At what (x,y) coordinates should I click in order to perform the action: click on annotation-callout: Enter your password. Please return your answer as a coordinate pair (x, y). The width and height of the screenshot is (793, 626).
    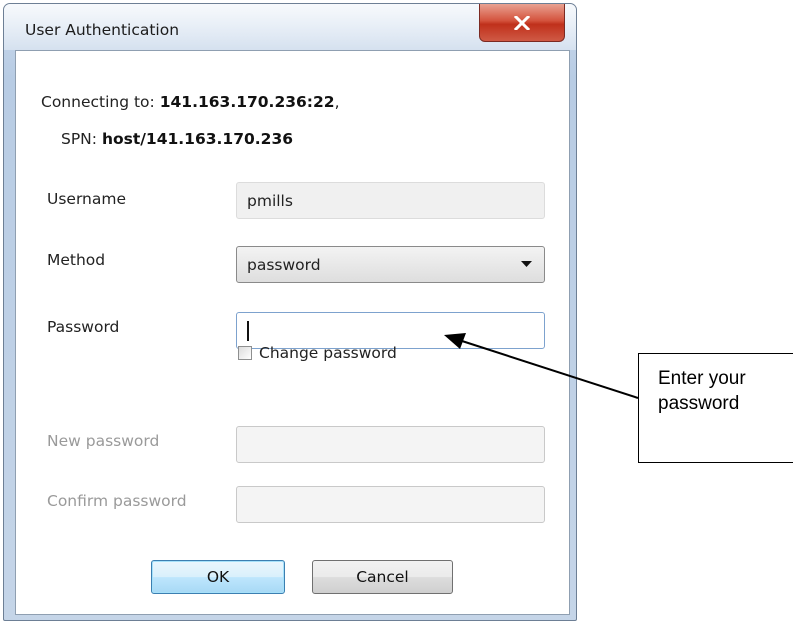
    Looking at the image, I should click on (715, 408).